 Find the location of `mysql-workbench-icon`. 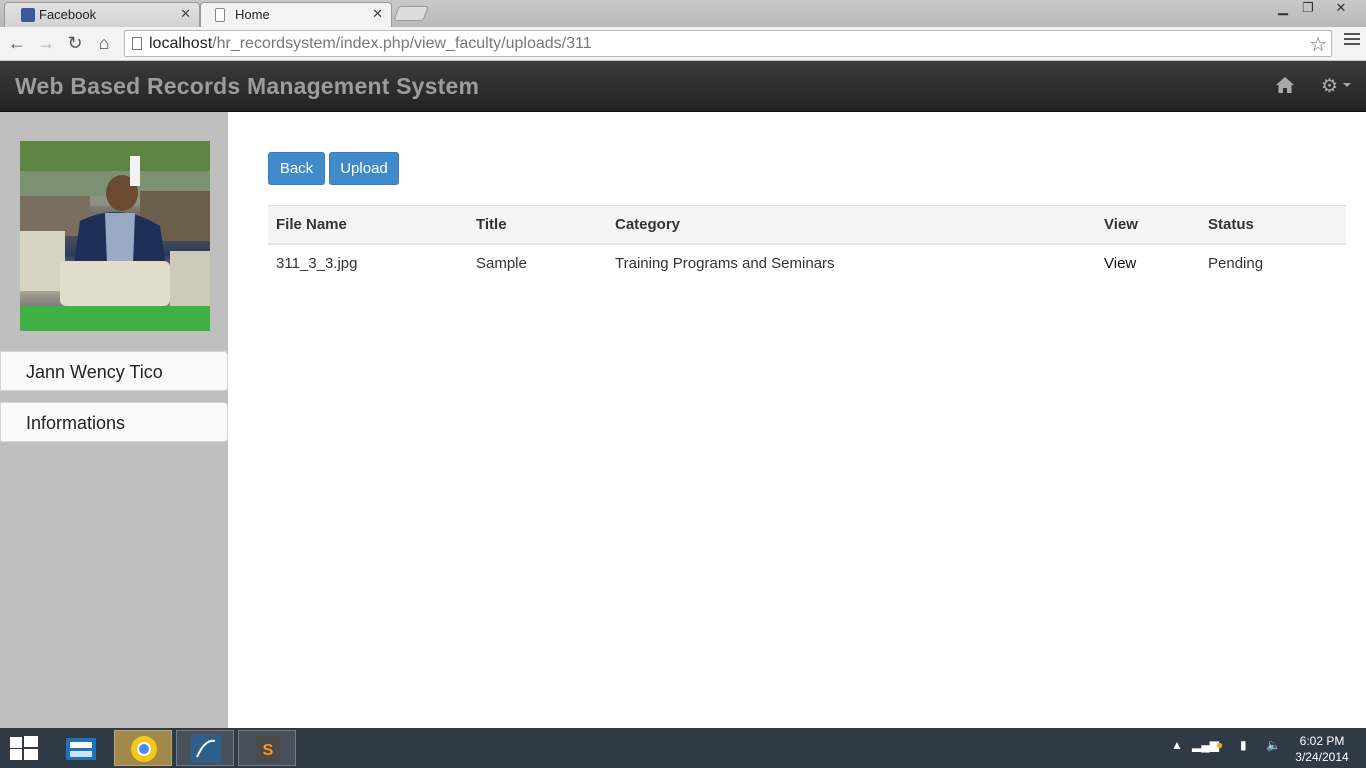

mysql-workbench-icon is located at coordinates (205, 748).